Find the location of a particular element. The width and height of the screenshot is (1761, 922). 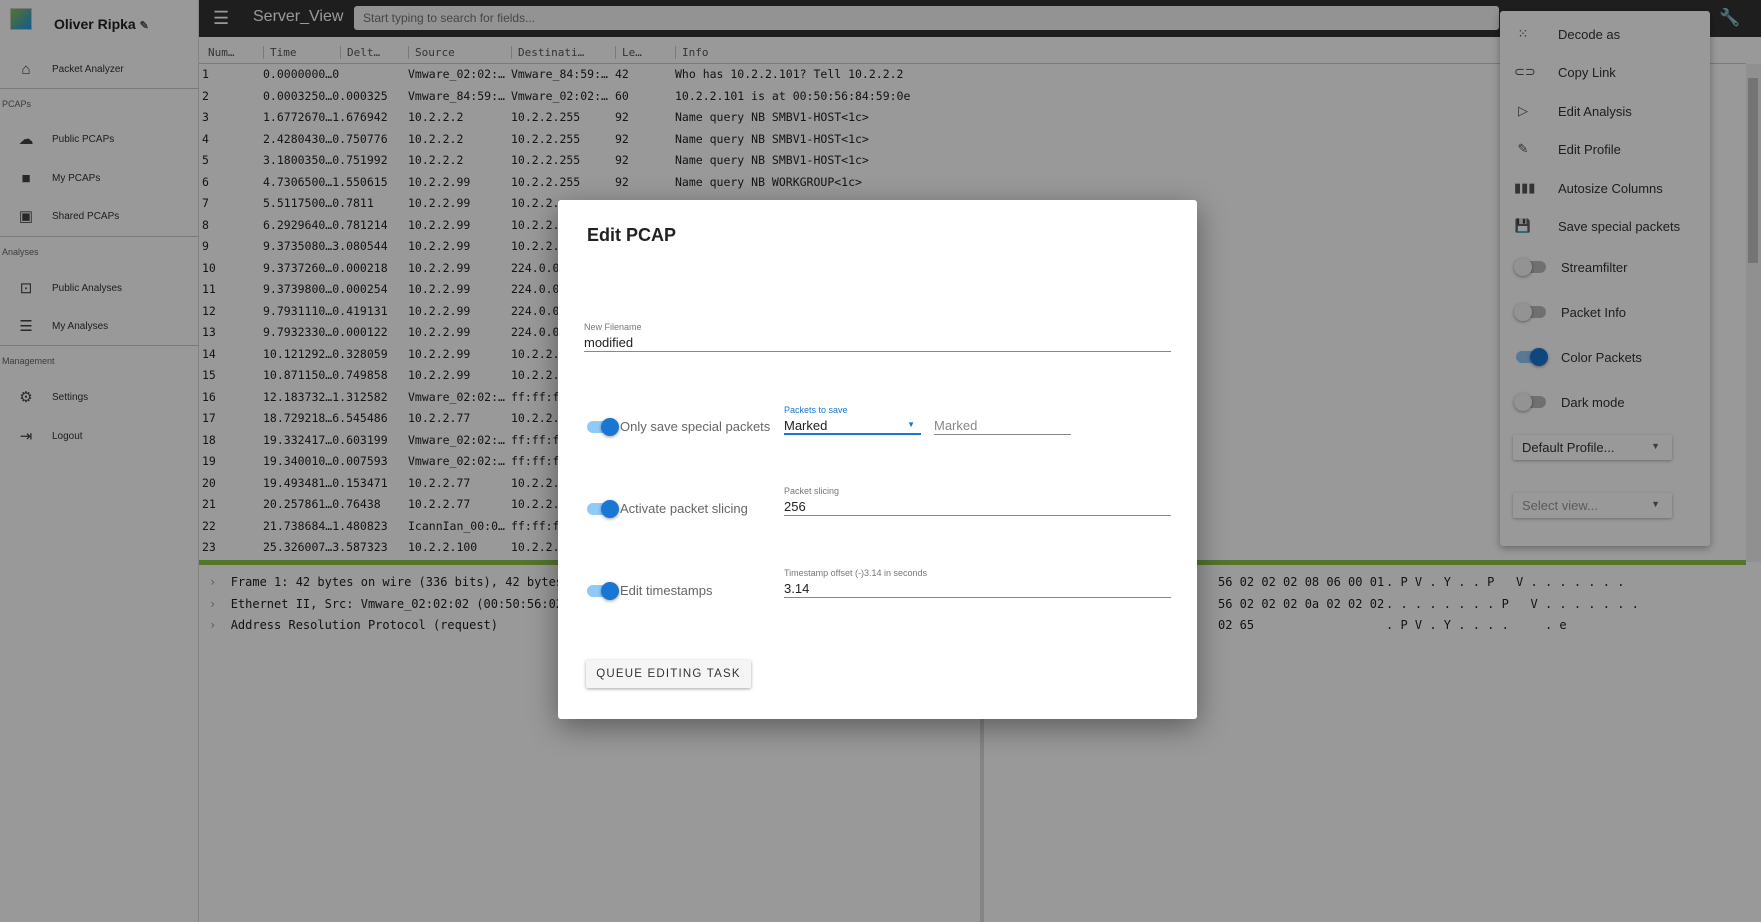

edit-timestamps-switch is located at coordinates (603, 591).